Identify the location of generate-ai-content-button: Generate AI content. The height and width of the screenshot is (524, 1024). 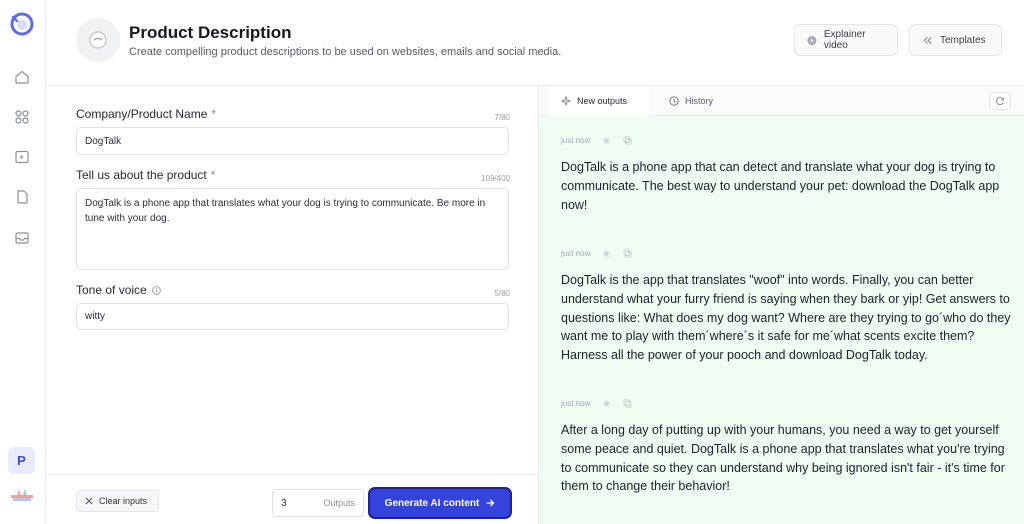
(440, 503).